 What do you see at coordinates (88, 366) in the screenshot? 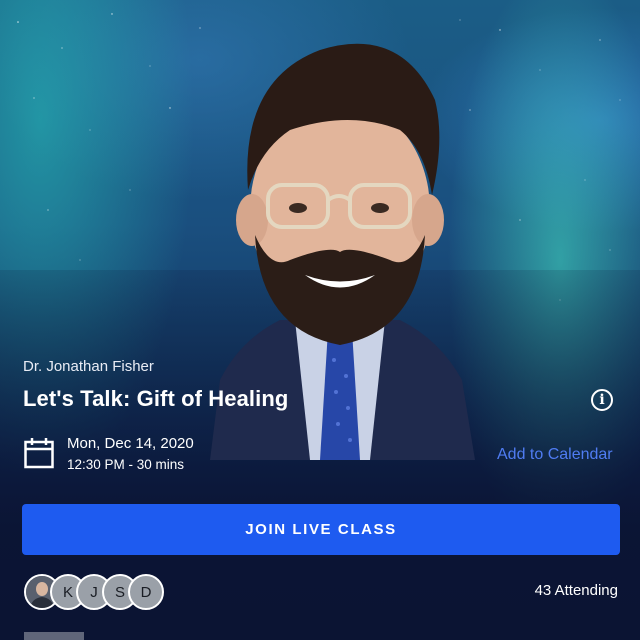
I see `instructor-name: Dr. Jonathan Fisher` at bounding box center [88, 366].